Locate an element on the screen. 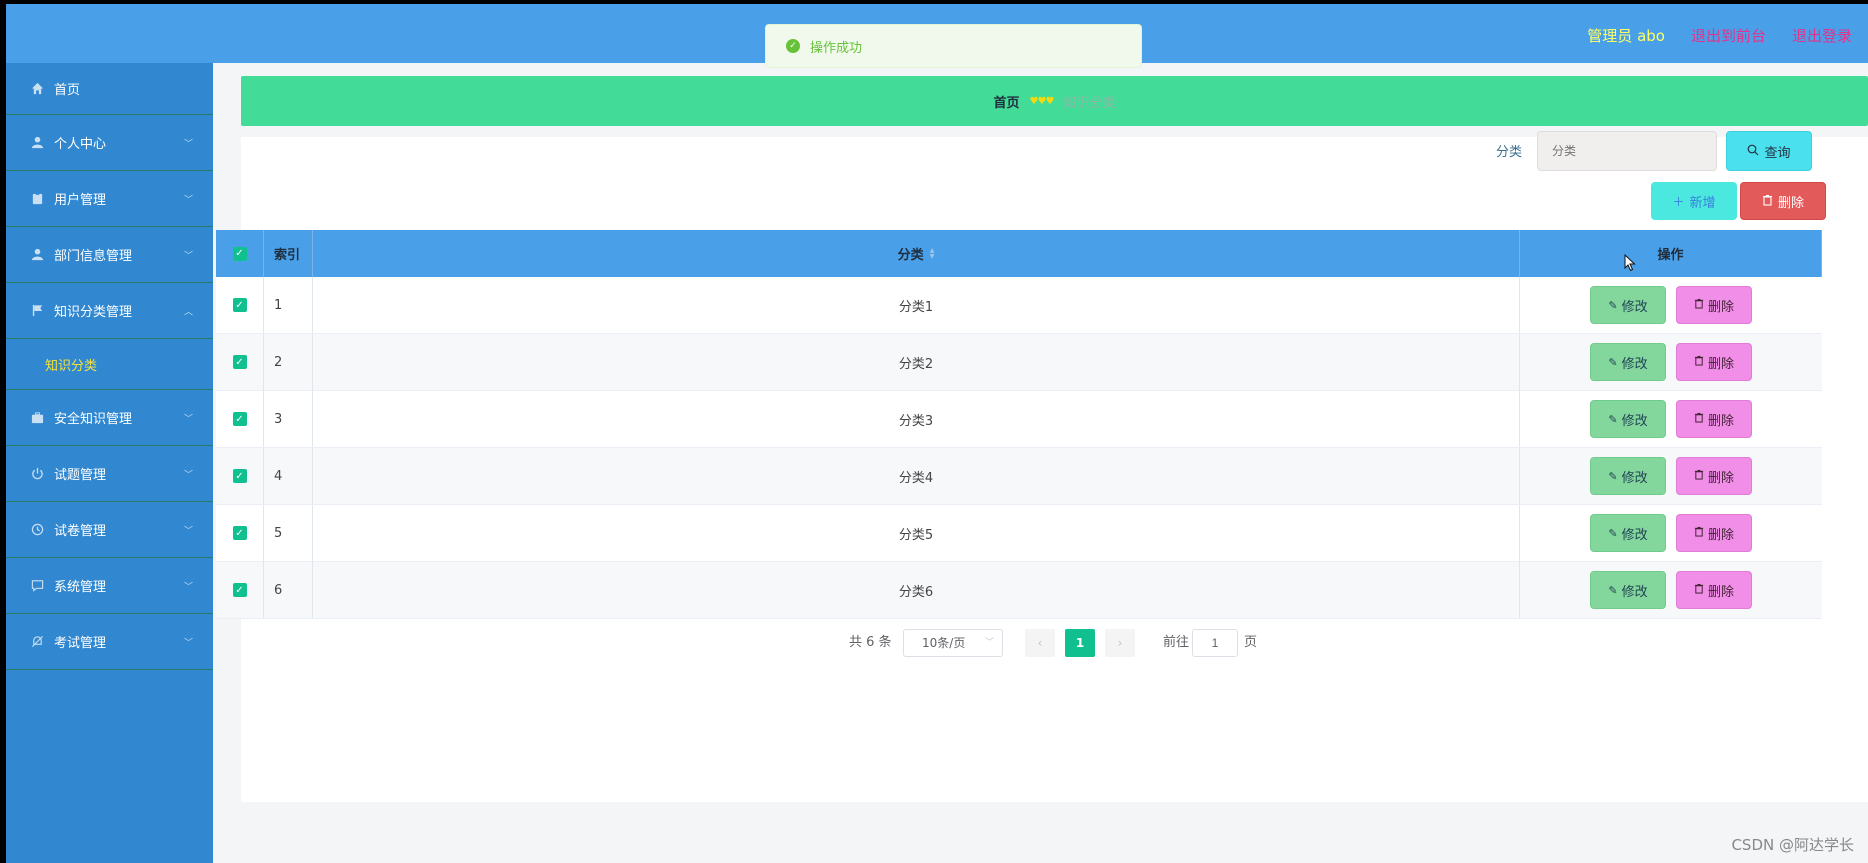 This screenshot has width=1868, height=863. row-index: 4 is located at coordinates (288, 476).